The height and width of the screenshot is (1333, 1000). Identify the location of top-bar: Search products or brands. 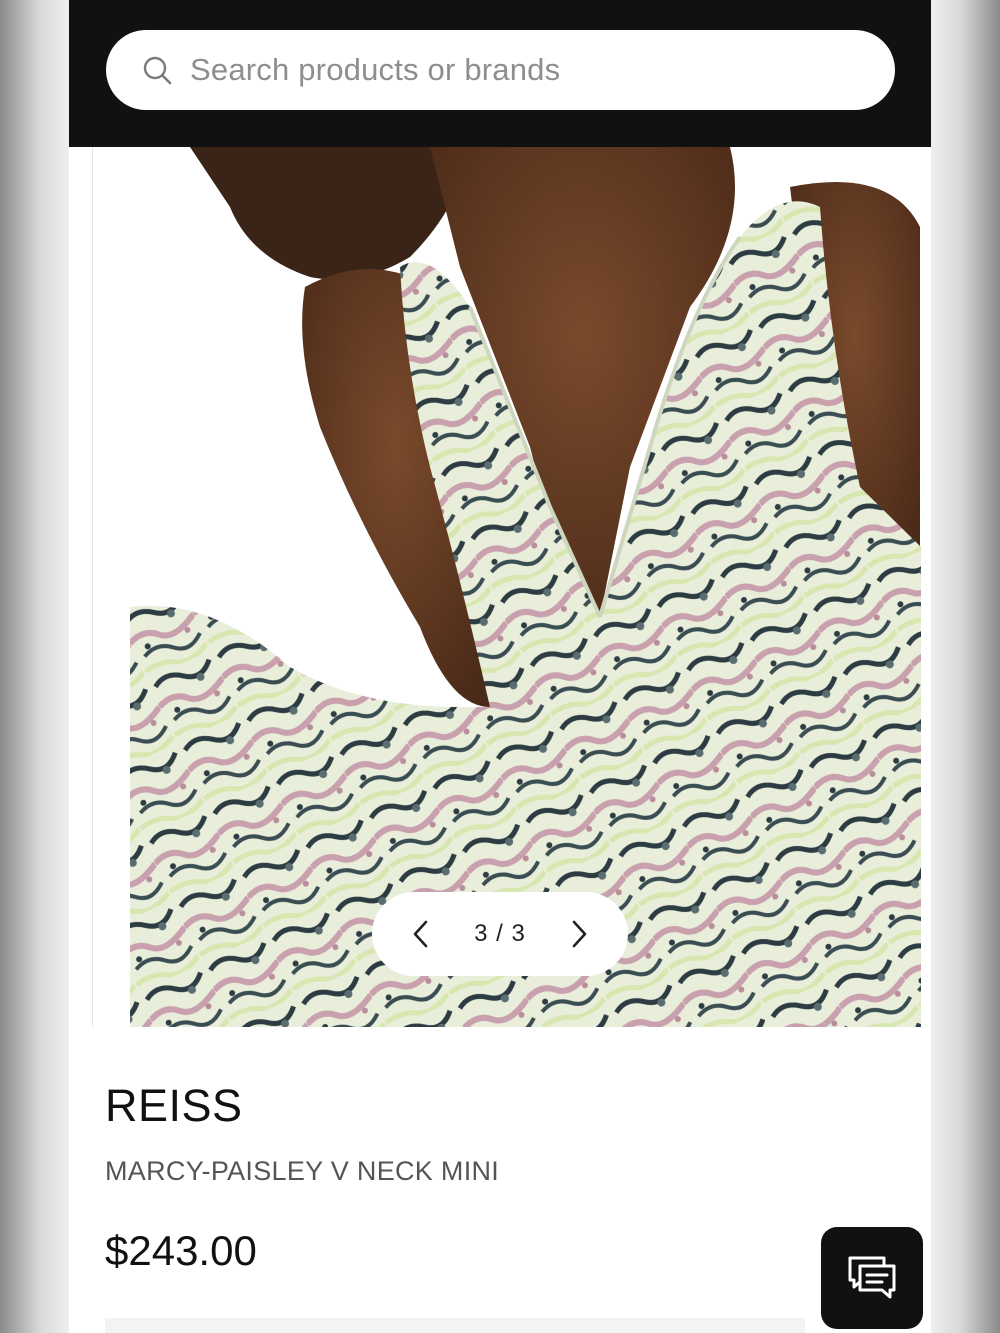
(500, 73).